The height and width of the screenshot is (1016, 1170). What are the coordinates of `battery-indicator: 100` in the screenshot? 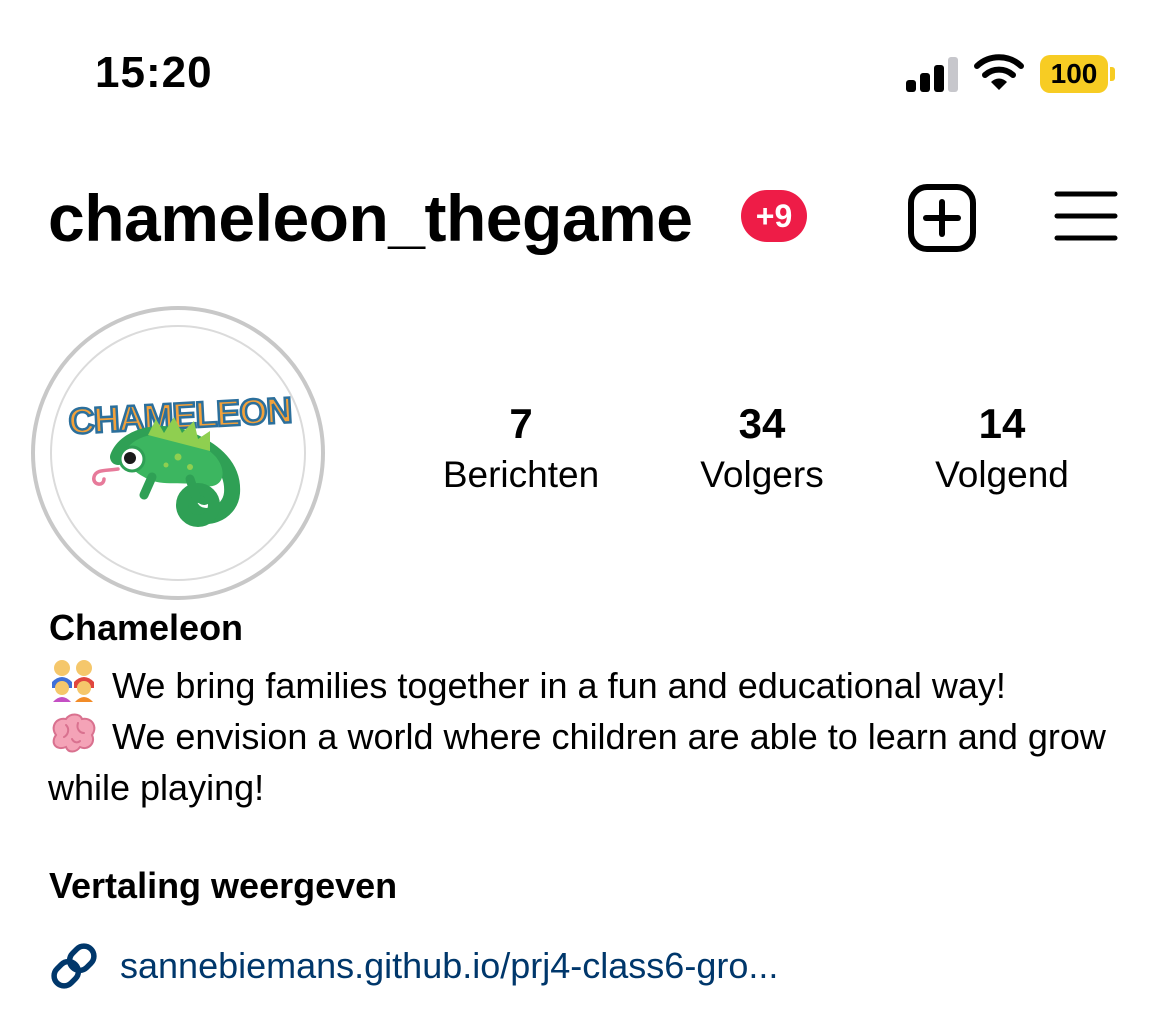 It's located at (1074, 74).